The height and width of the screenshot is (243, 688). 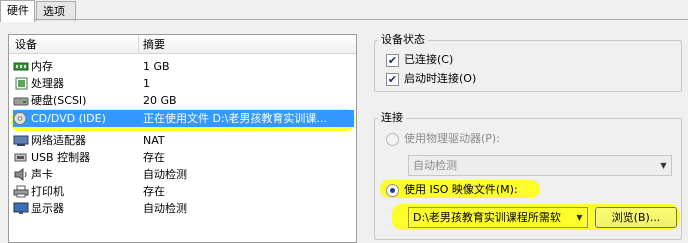 What do you see at coordinates (47, 191) in the screenshot?
I see `device-name: 打印机` at bounding box center [47, 191].